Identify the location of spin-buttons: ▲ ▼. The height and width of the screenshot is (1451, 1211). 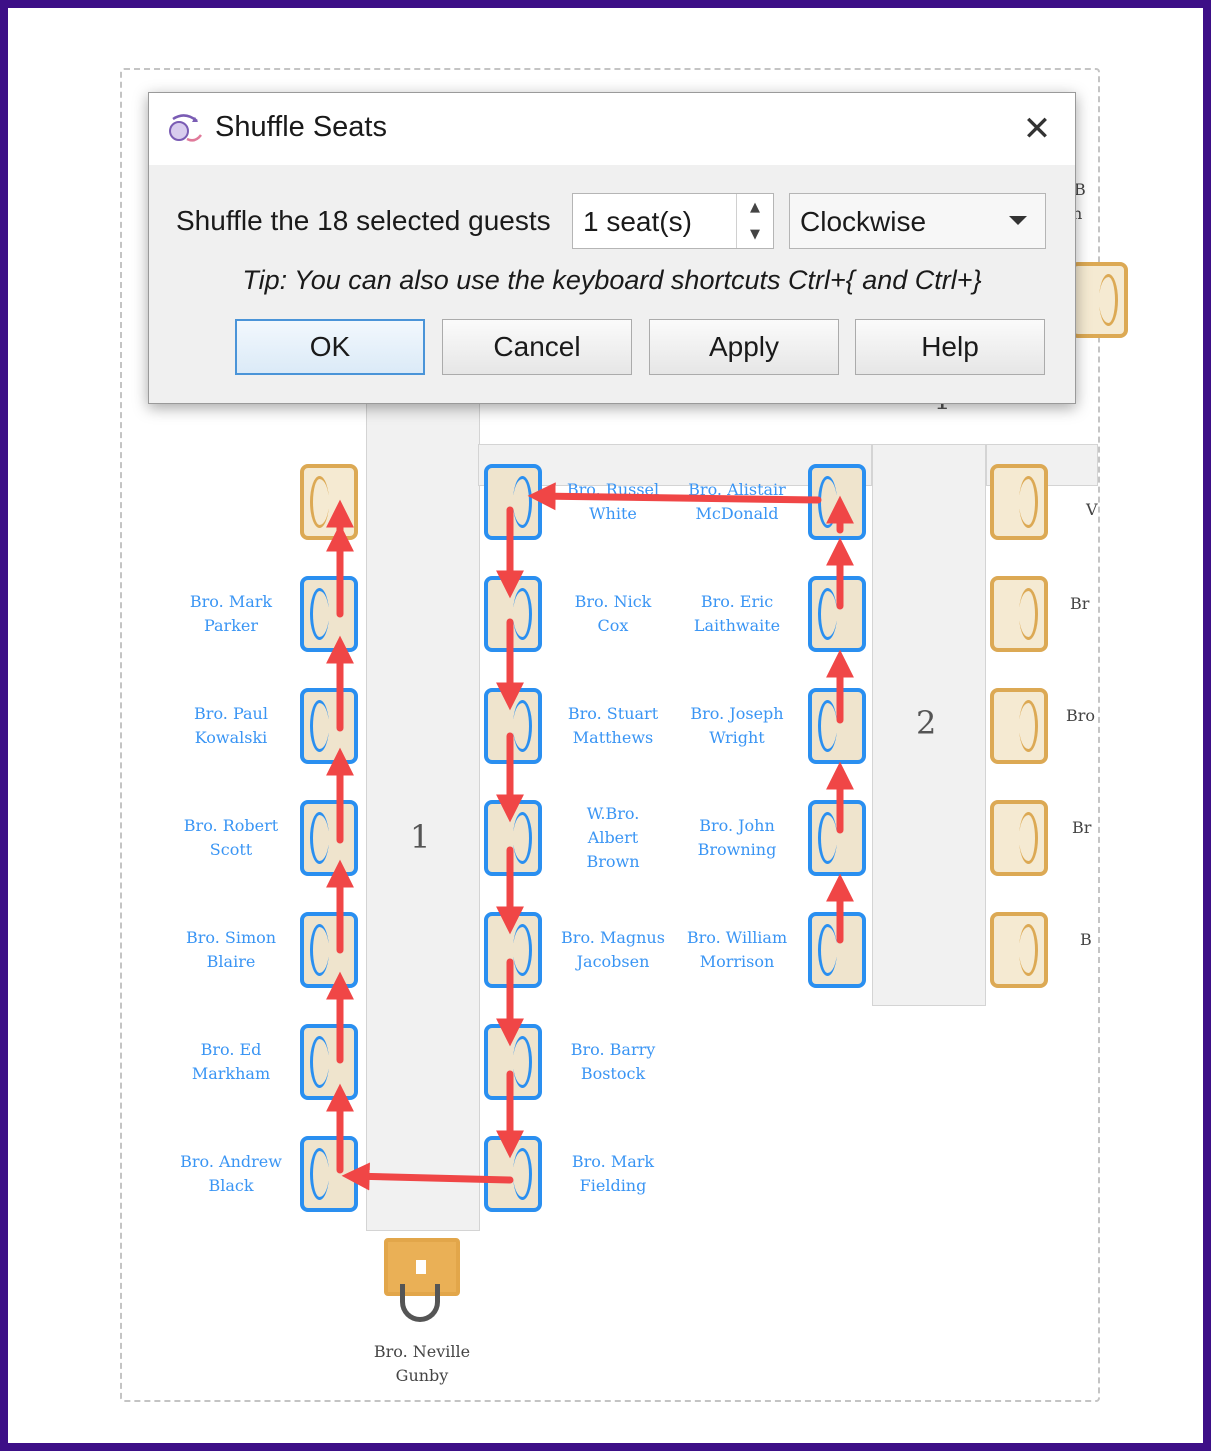
(754, 221).